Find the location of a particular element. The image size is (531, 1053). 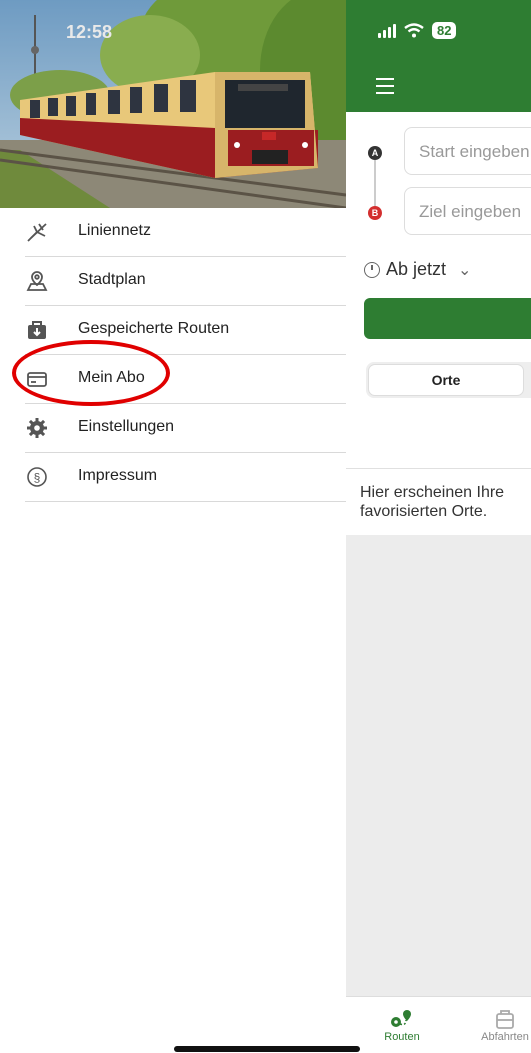

drawer-header-image: 12:58 is located at coordinates (173, 104).